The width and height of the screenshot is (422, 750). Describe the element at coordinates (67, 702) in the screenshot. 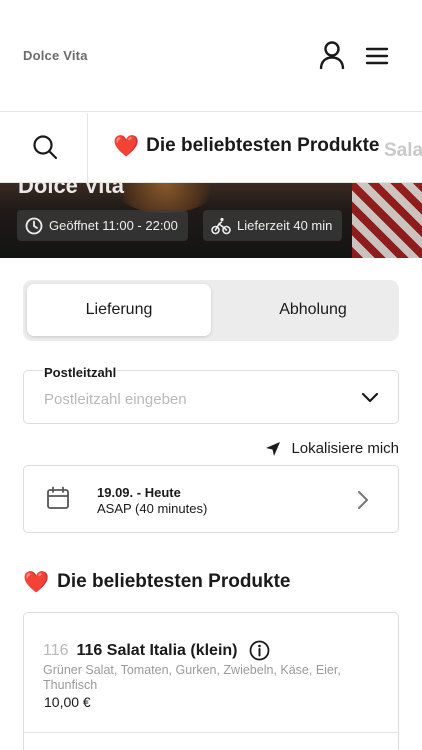

I see `product-price: 10,00 €` at that location.